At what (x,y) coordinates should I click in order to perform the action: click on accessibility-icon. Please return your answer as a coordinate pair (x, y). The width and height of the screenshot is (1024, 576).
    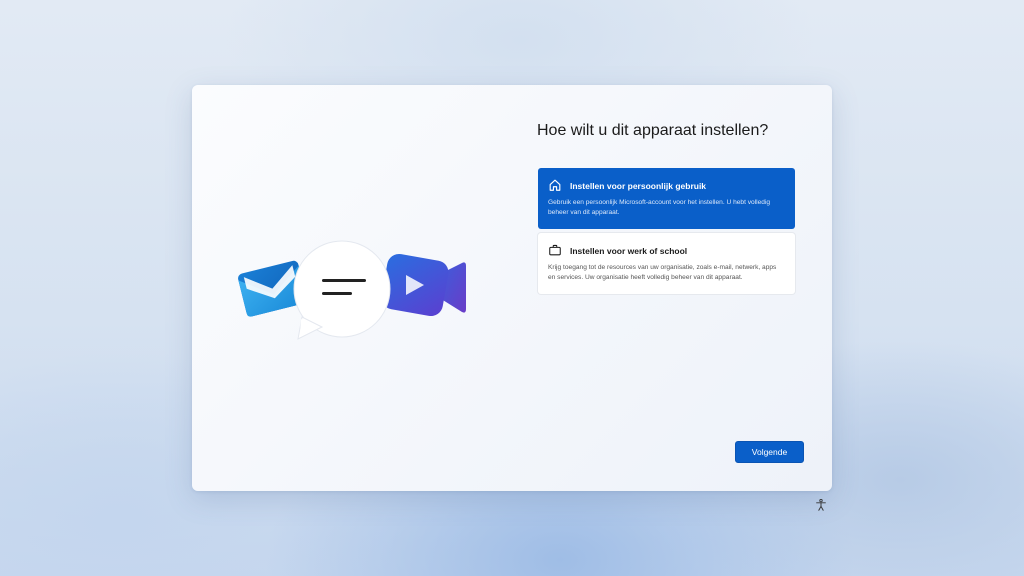
    Looking at the image, I should click on (821, 505).